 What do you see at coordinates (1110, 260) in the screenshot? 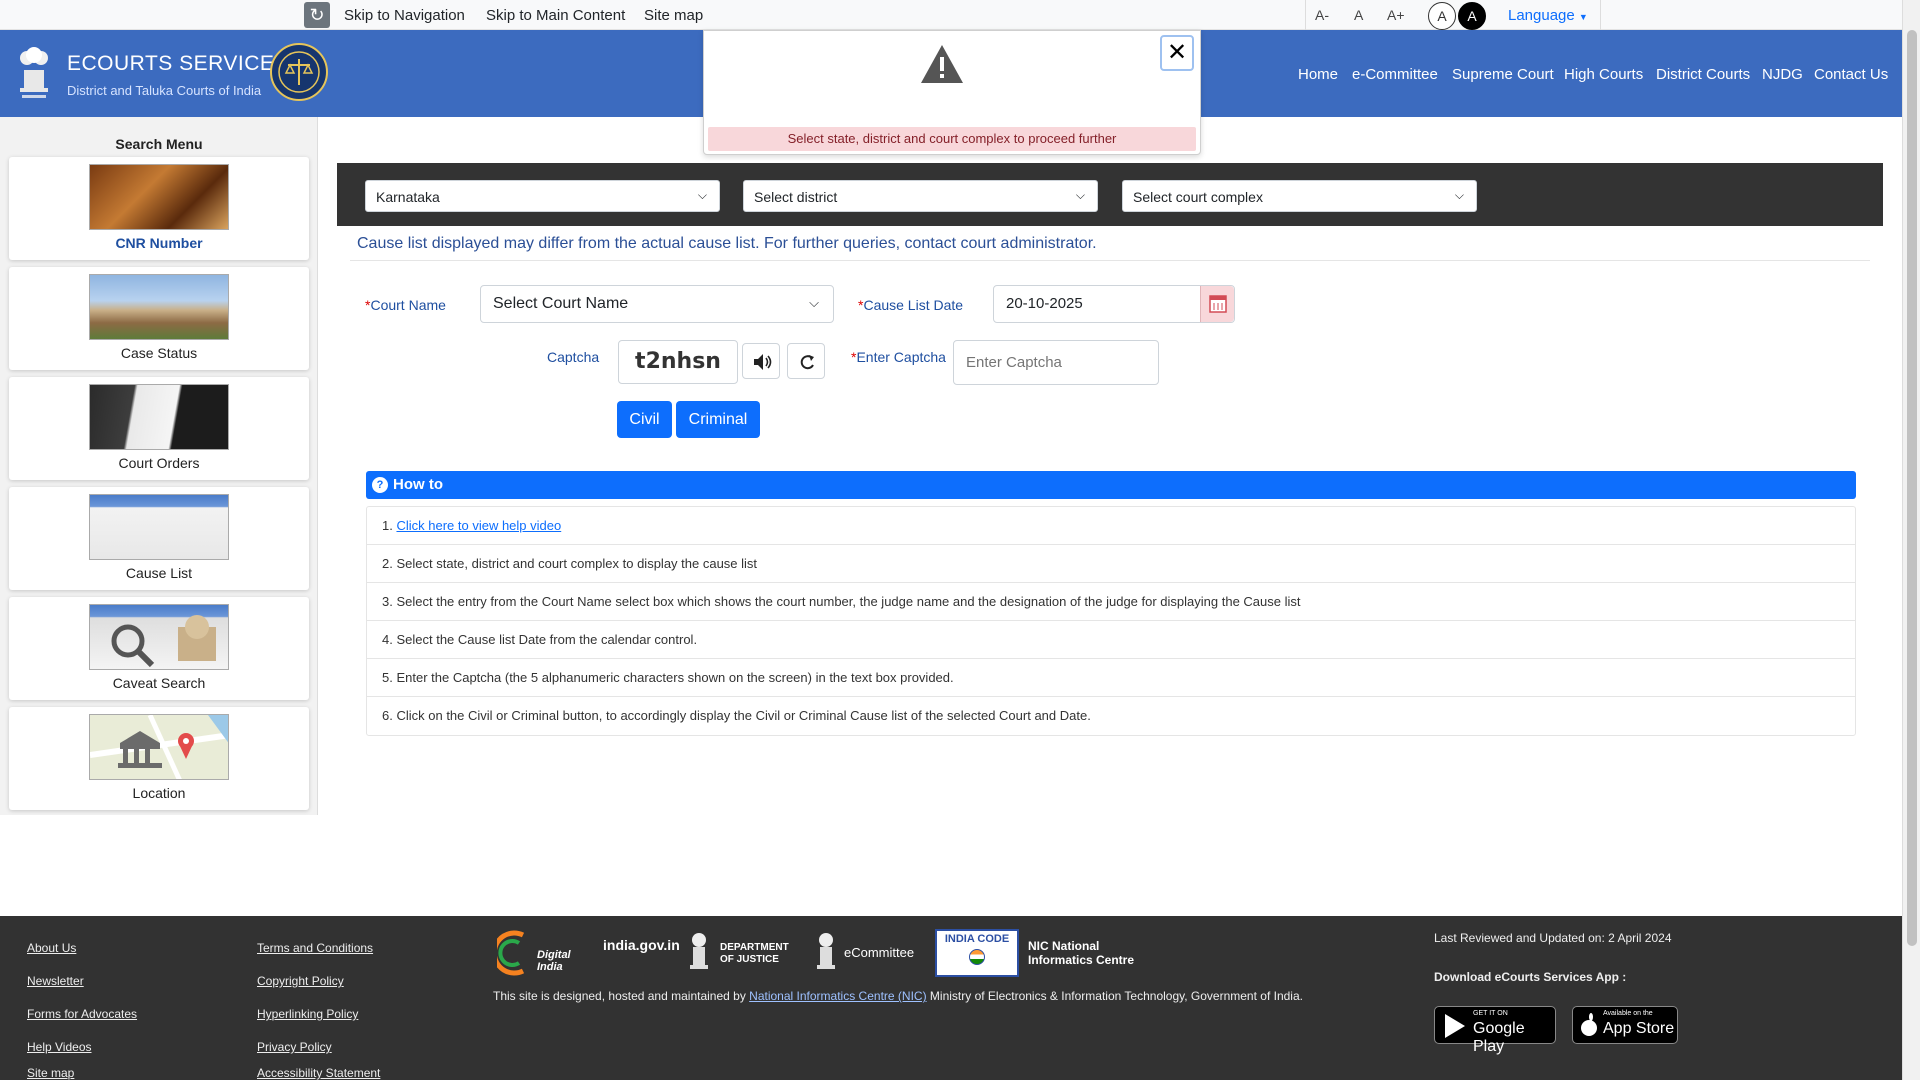
I see `divider` at bounding box center [1110, 260].